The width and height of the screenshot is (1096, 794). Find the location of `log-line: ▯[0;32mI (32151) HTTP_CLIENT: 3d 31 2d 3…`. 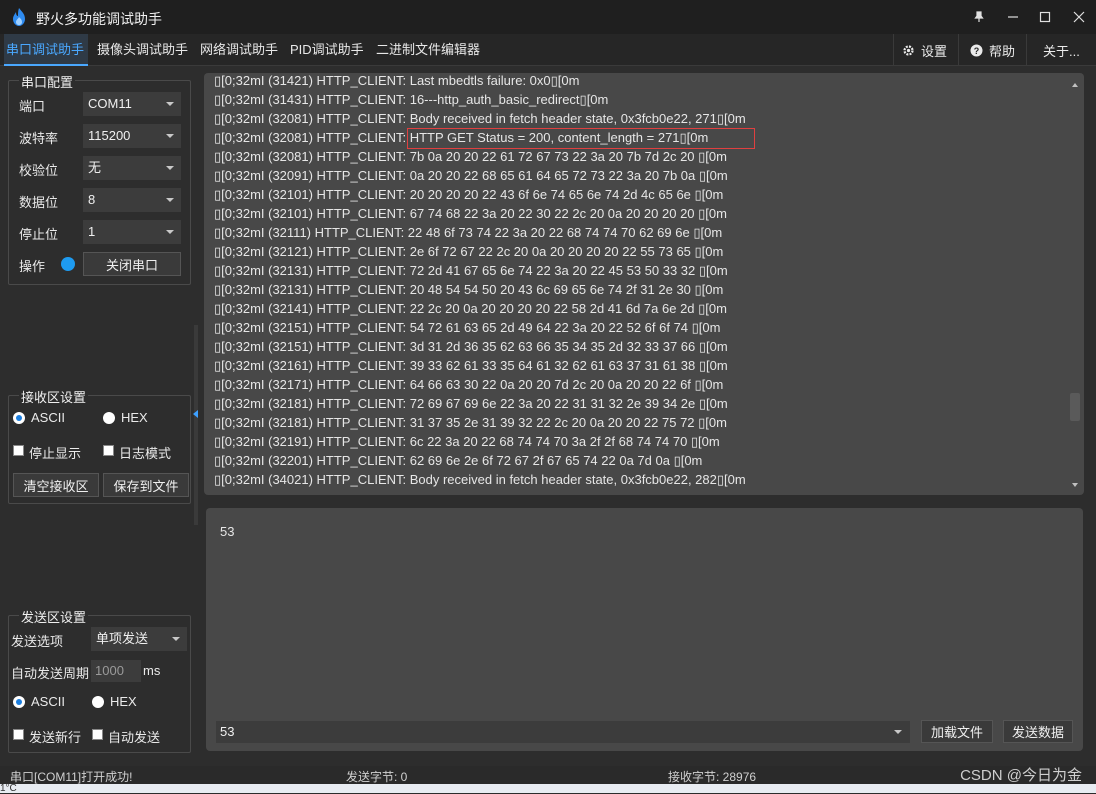

log-line: ▯[0;32mI (32151) HTTP_CLIENT: 3d 31 2d 3… is located at coordinates (471, 346).